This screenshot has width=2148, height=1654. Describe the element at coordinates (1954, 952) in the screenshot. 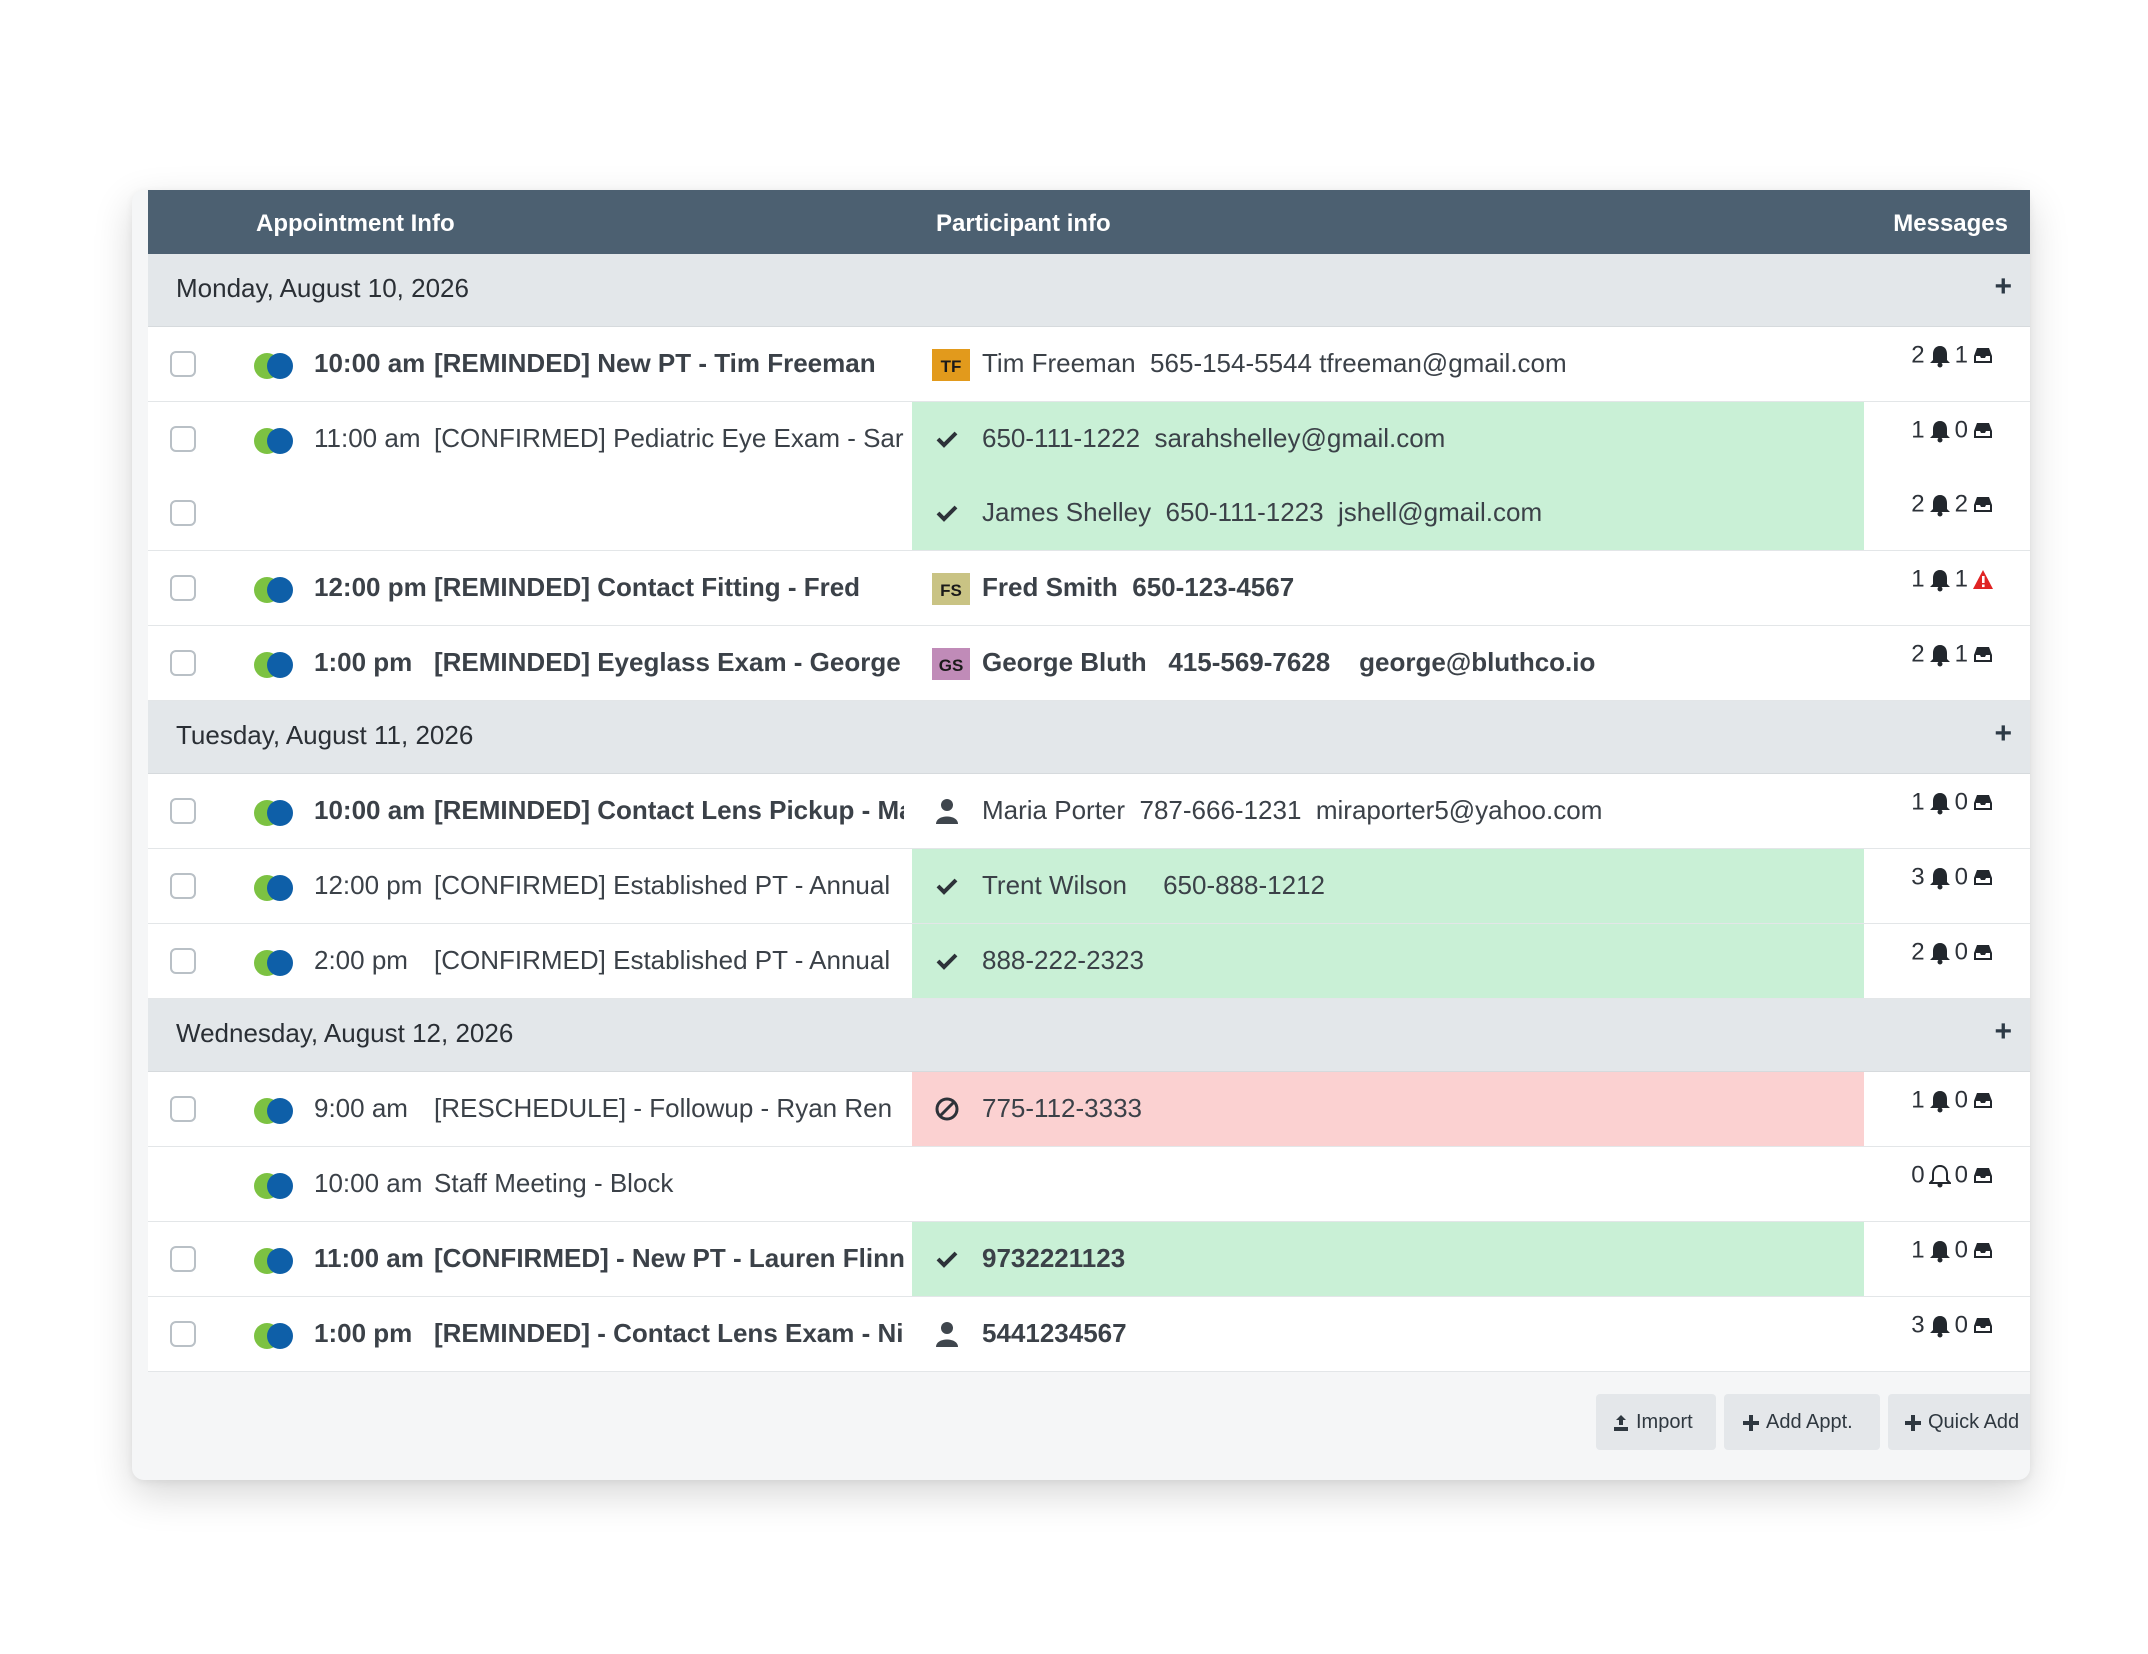

I see `message-counts: 20` at that location.